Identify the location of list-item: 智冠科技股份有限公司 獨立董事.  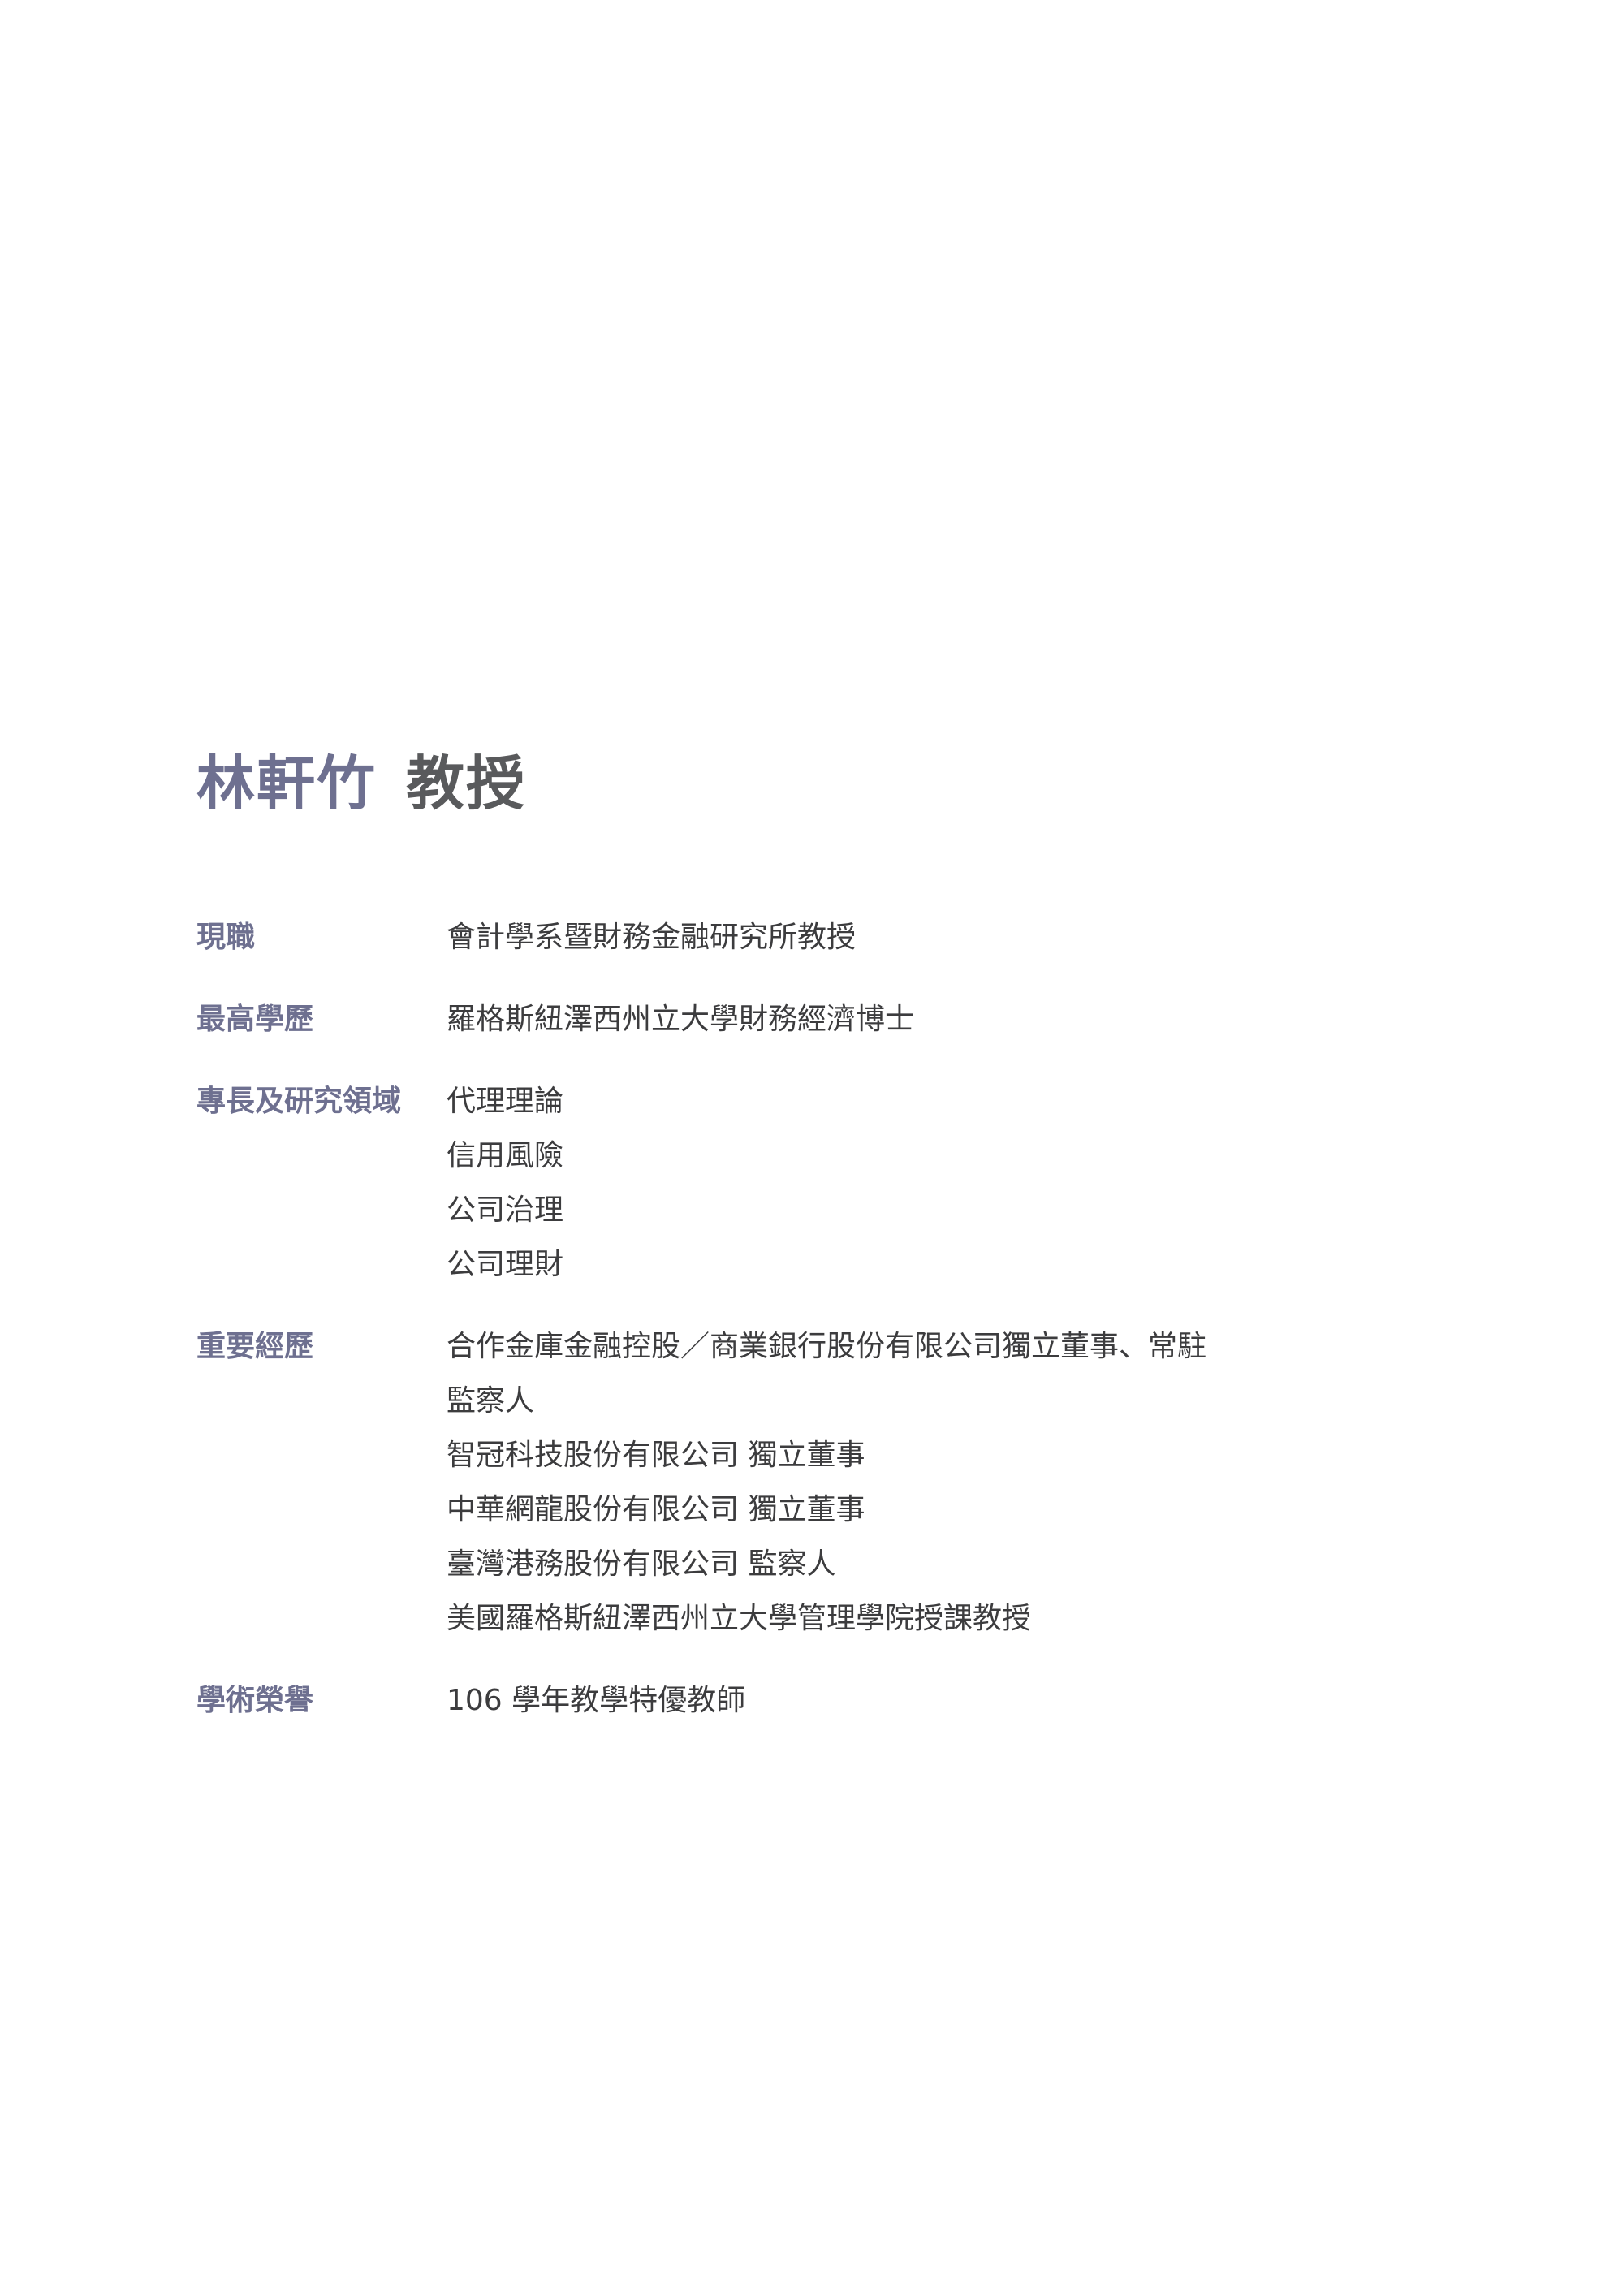
(656, 1455).